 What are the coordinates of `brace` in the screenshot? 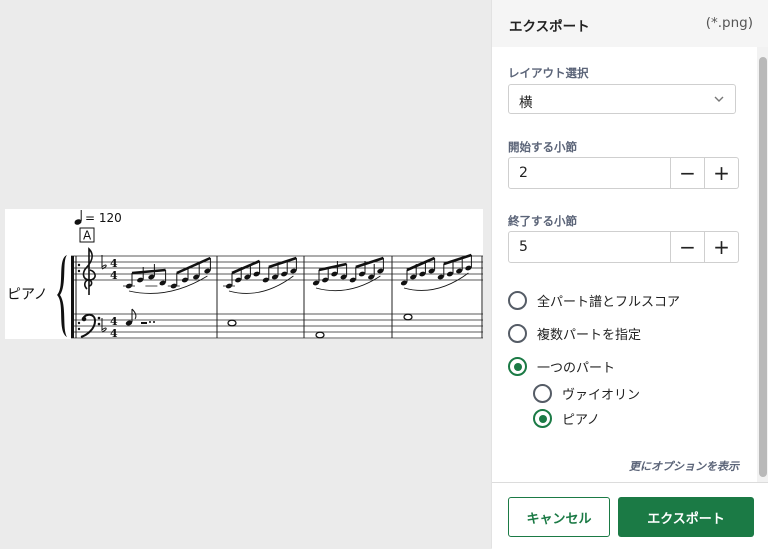 It's located at (62, 296).